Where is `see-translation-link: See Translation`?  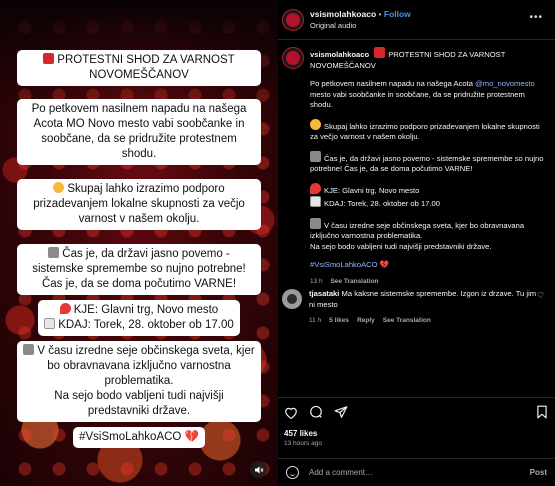
see-translation-link: See Translation is located at coordinates (354, 281).